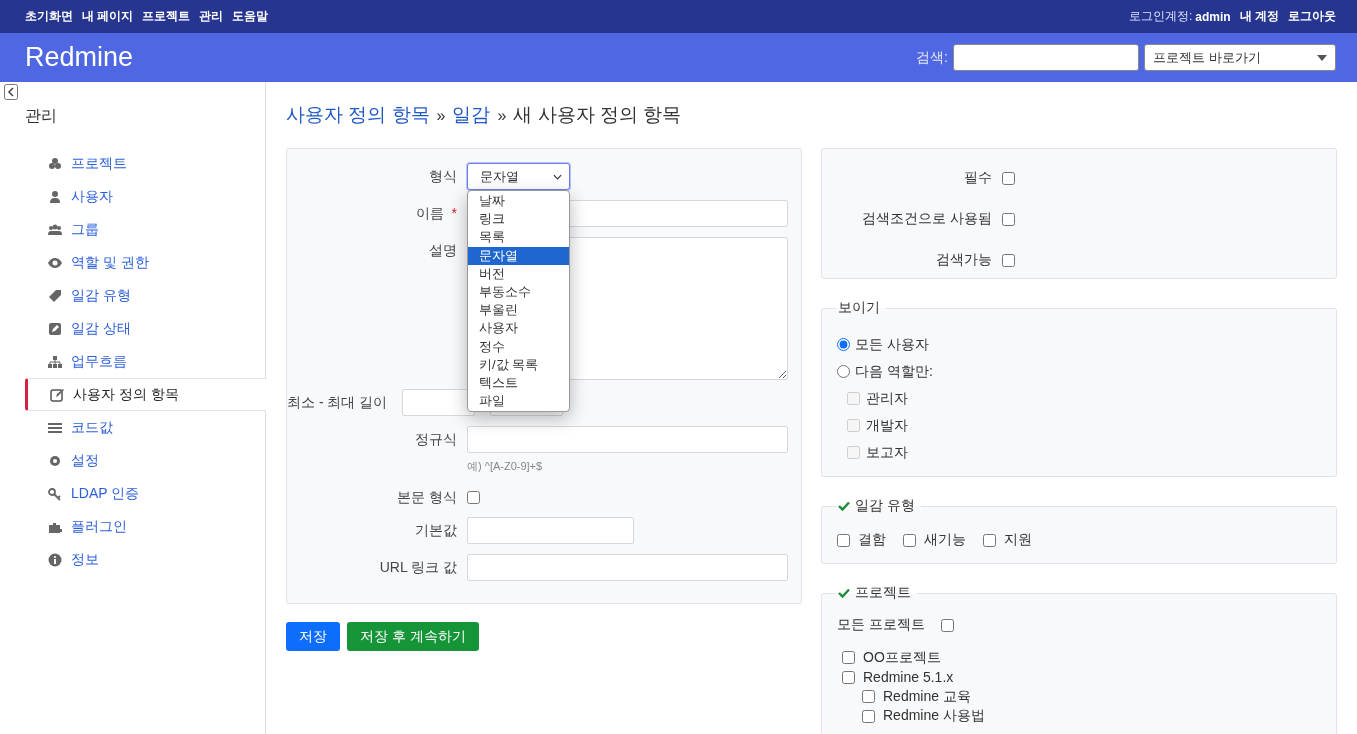  I want to click on edit-icon, so click(57, 394).